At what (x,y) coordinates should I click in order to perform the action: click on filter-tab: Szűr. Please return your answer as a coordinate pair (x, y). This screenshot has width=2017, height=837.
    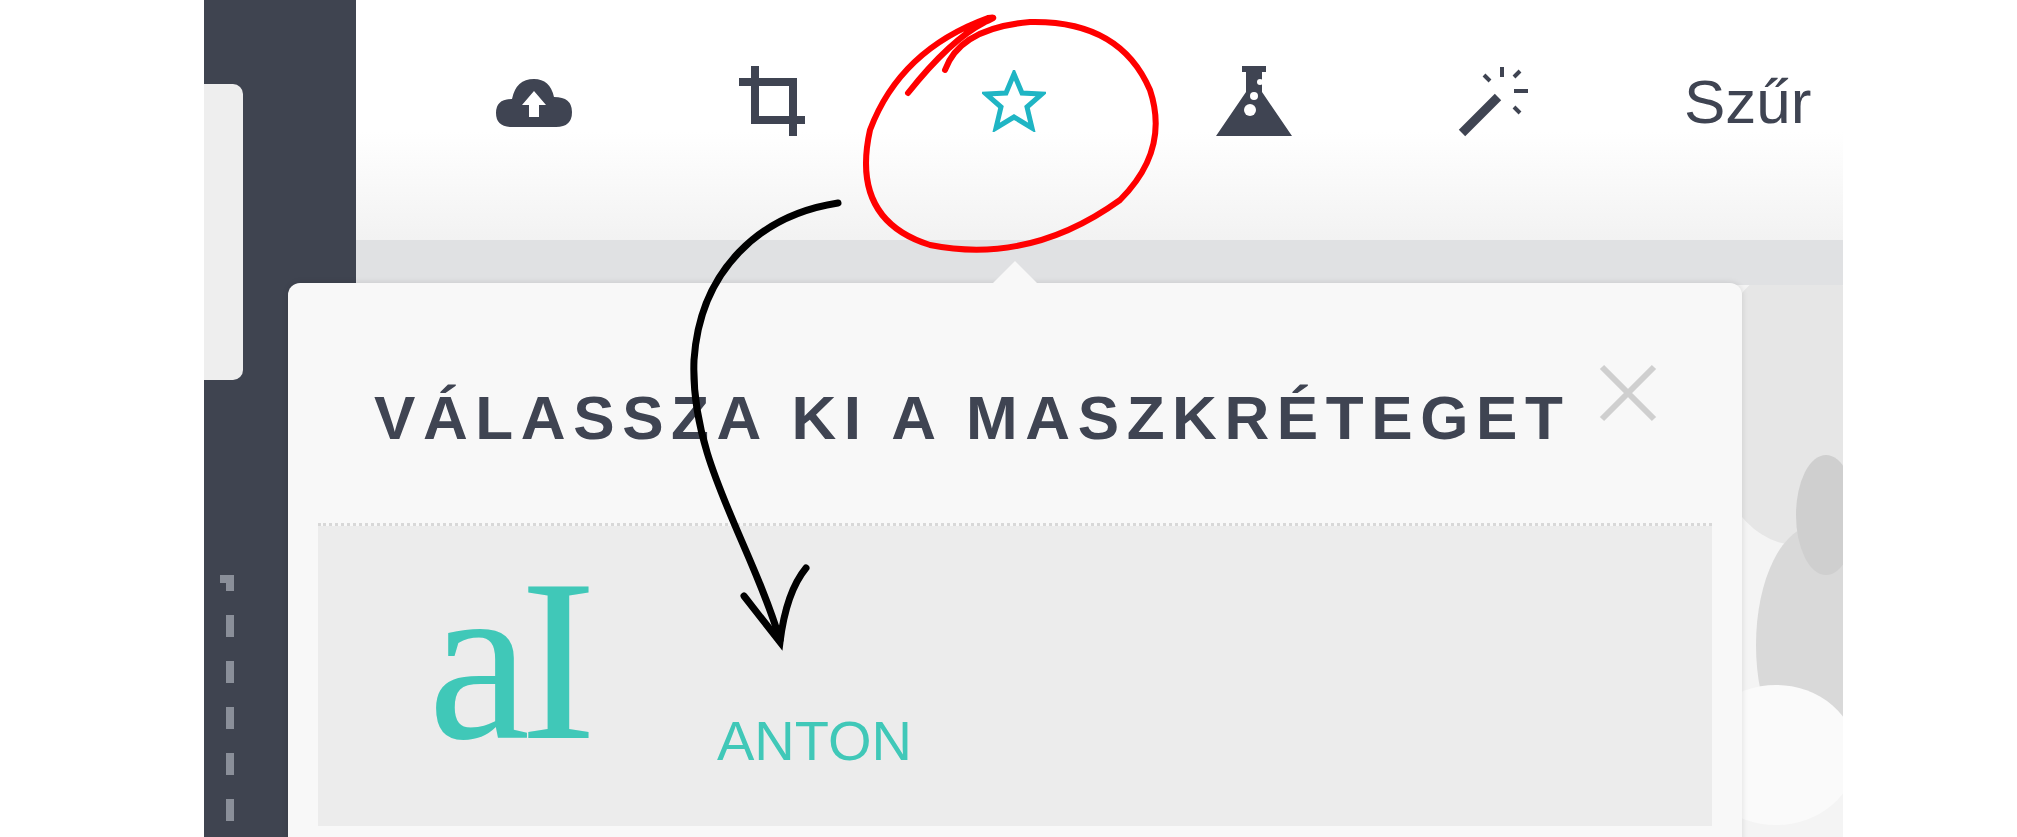
    Looking at the image, I should click on (1728, 101).